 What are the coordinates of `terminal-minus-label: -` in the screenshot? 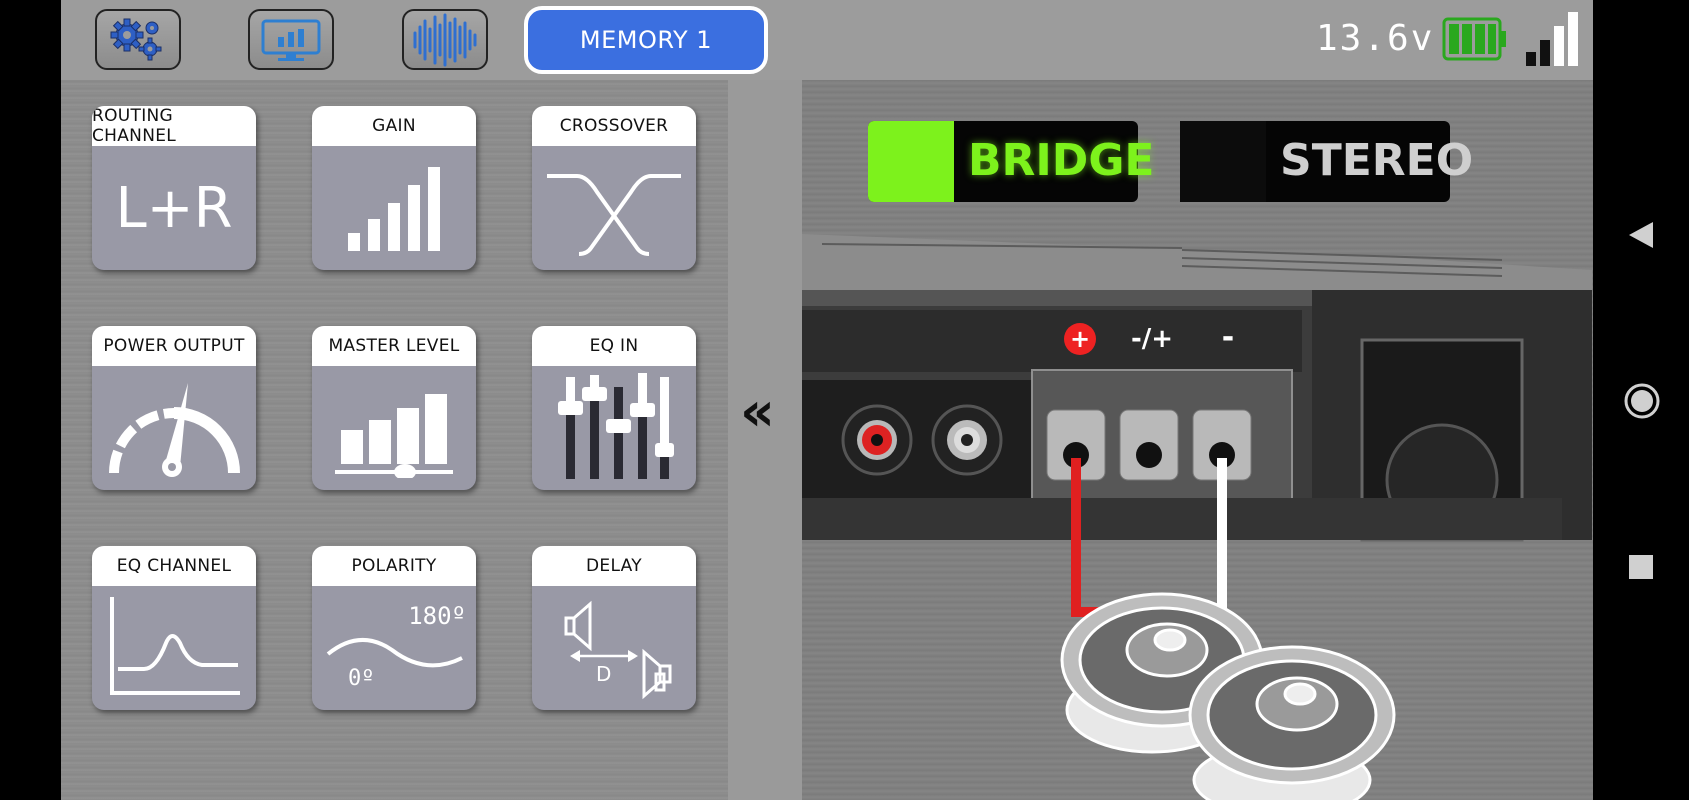 It's located at (1228, 337).